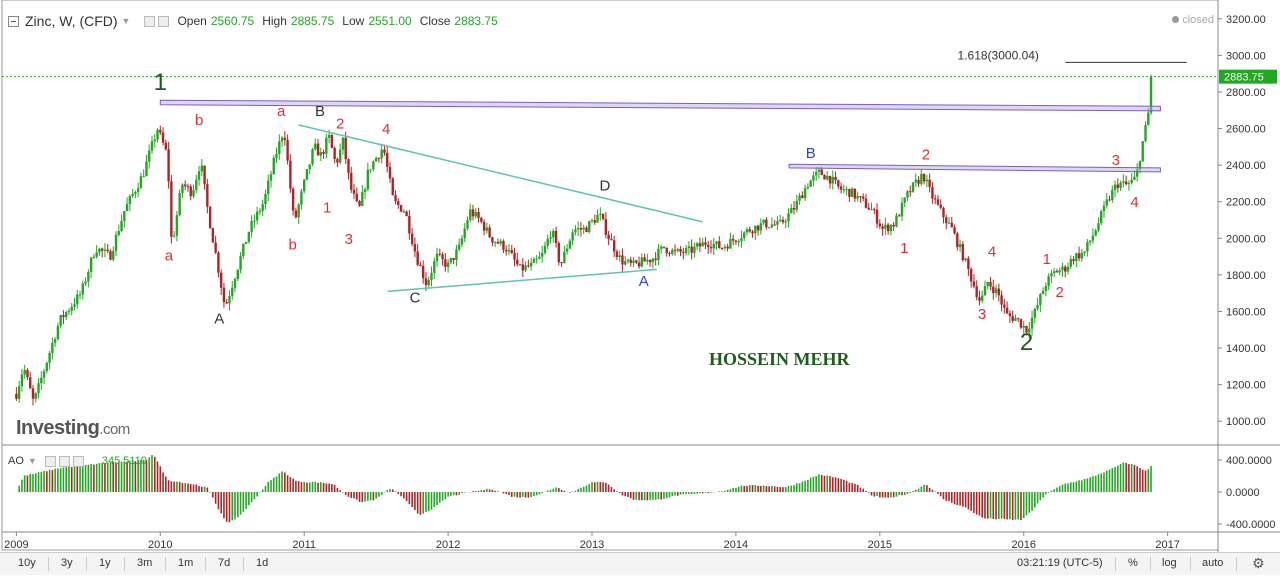 This screenshot has height=582, width=1280. I want to click on gear-icon, so click(164, 21).